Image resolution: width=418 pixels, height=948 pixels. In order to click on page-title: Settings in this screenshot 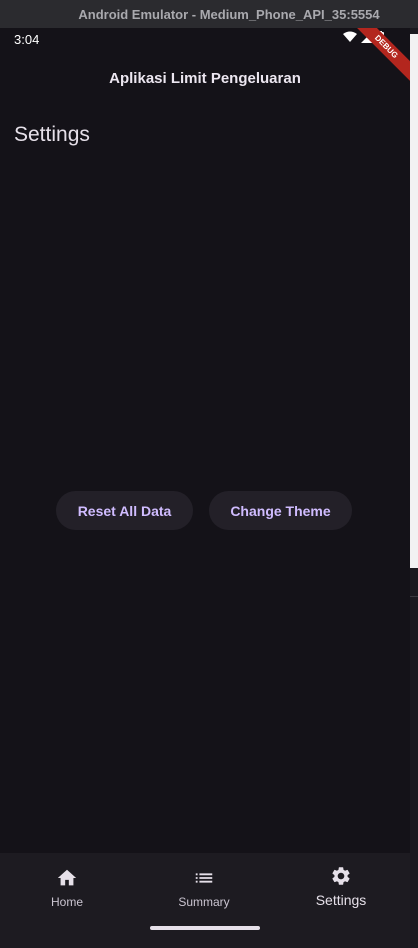, I will do `click(52, 134)`.